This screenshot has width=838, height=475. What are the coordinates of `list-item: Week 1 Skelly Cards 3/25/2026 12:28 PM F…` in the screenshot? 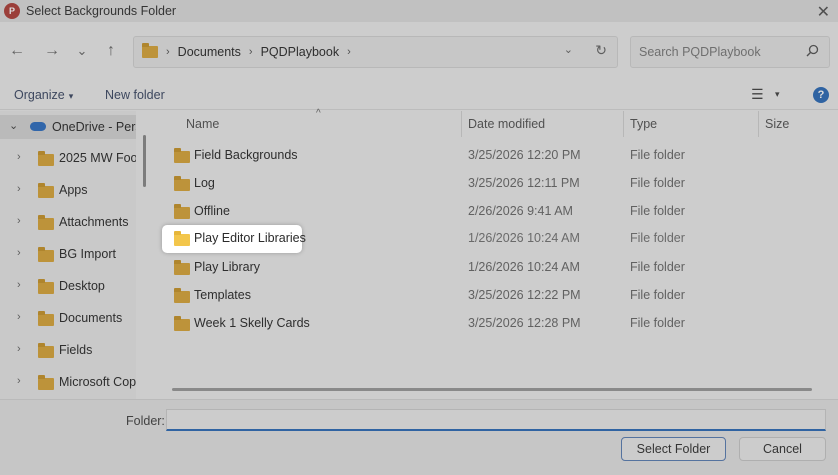 It's located at (495, 323).